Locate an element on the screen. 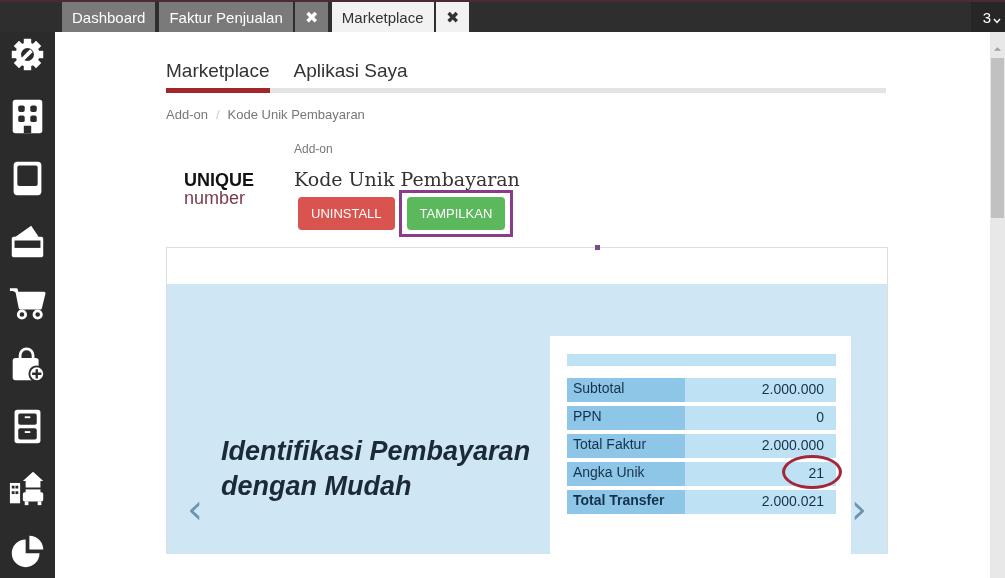  addon-category: Add-on is located at coordinates (313, 149).